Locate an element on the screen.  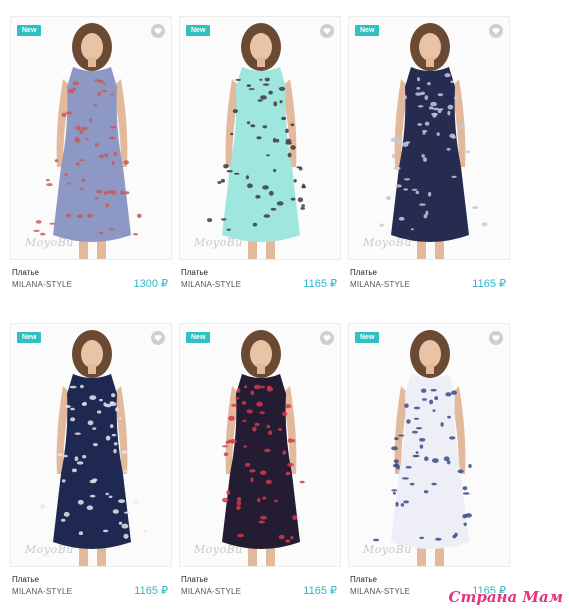
site-logo: Страна Мам is located at coordinates (505, 597).